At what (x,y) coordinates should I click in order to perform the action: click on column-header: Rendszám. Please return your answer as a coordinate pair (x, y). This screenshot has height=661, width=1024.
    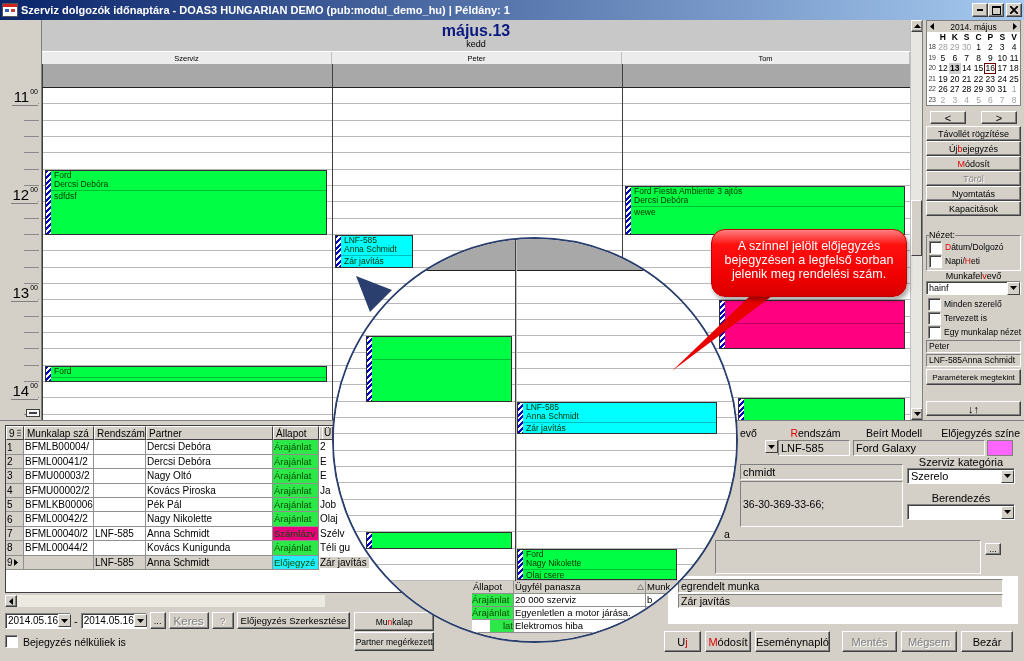
    Looking at the image, I should click on (120, 433).